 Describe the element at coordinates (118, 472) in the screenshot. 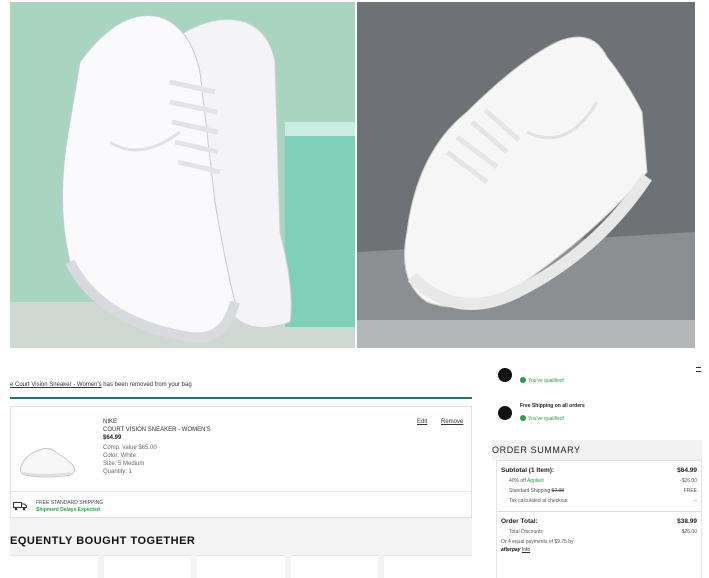

I see `product-quantity: Quantity: 1` at that location.